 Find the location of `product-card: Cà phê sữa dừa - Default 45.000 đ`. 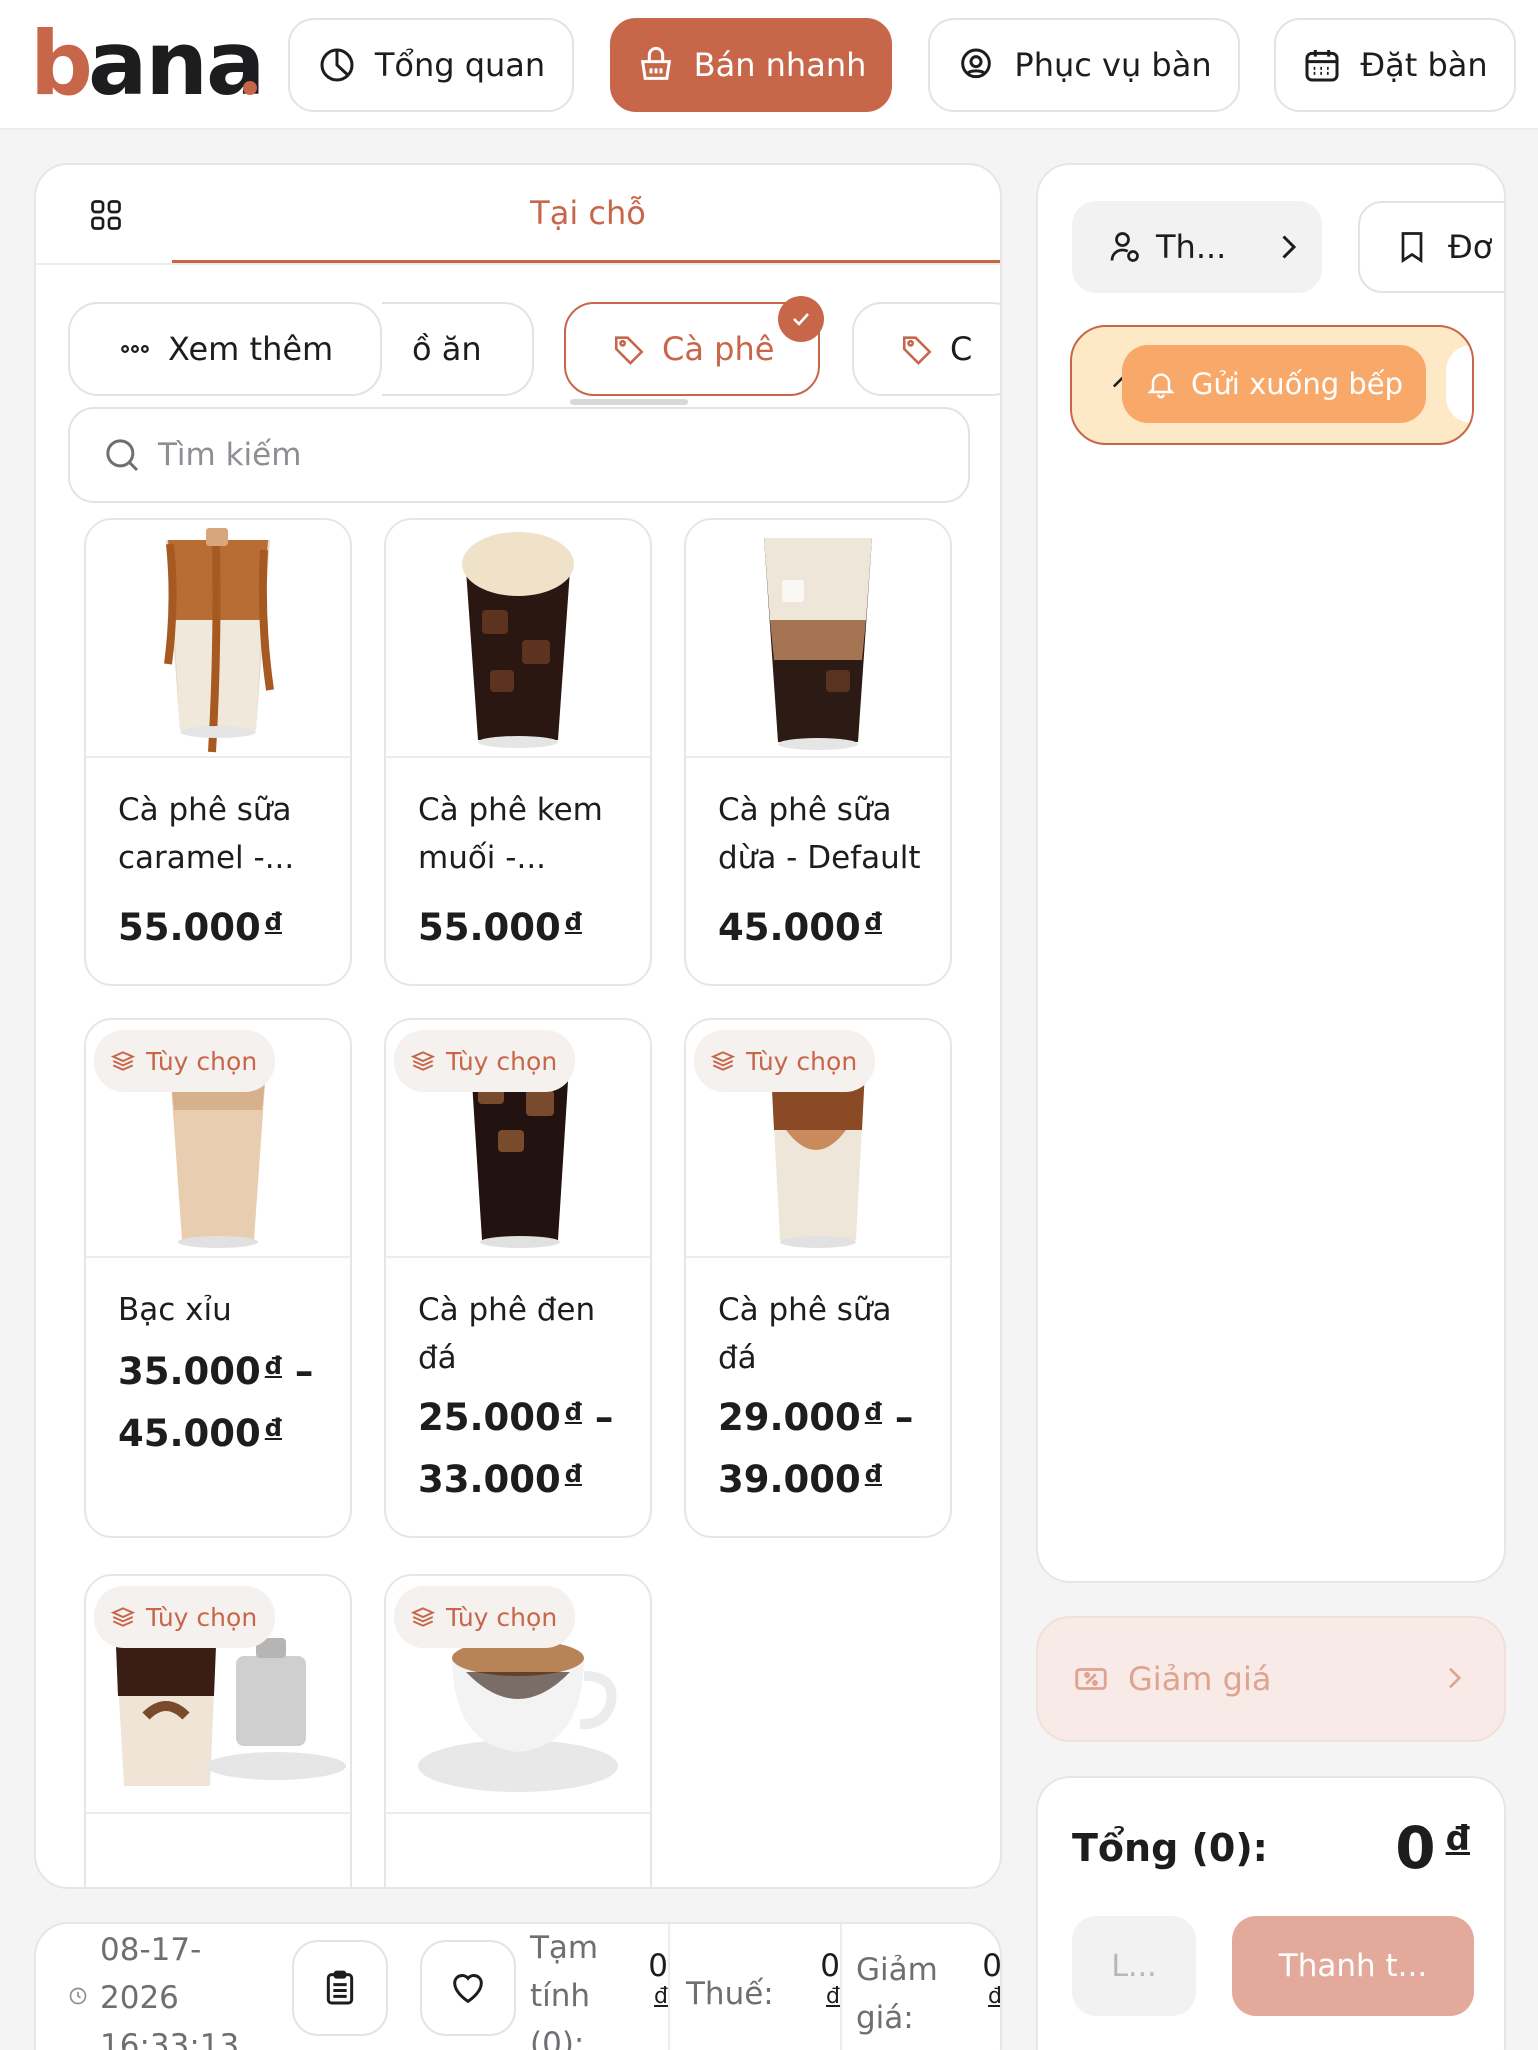

product-card: Cà phê sữa dừa - Default 45.000 đ is located at coordinates (818, 752).